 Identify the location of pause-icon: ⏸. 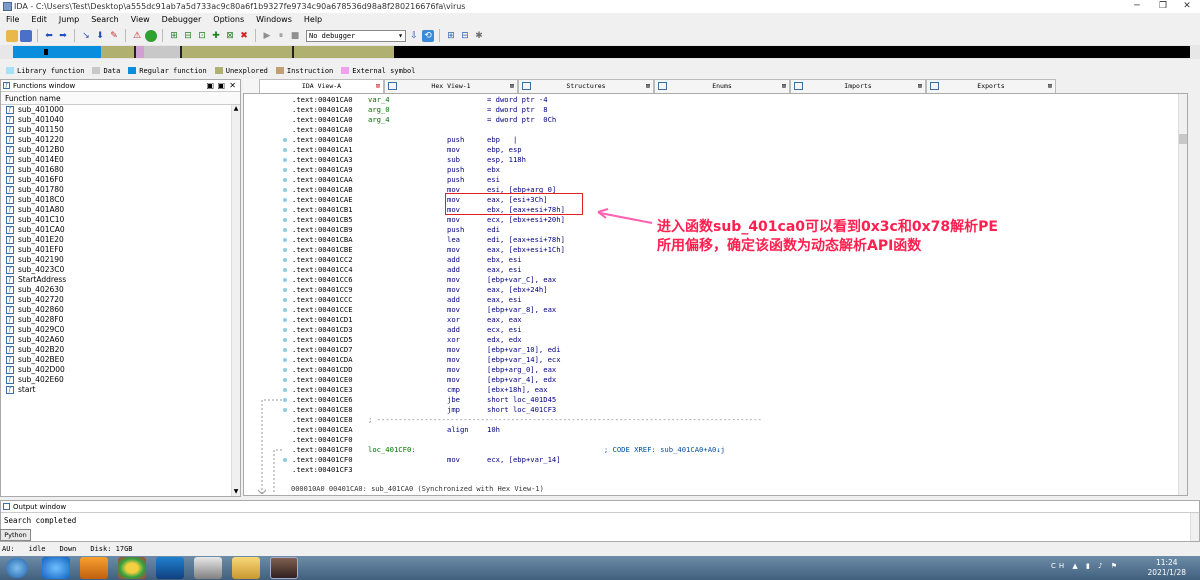
(281, 36).